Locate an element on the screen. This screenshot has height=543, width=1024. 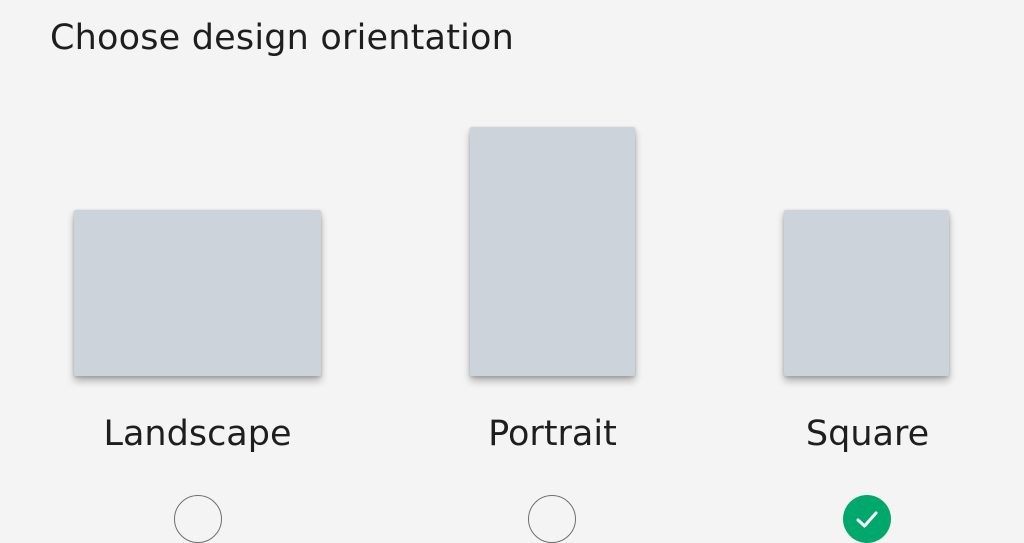
landscape-radio is located at coordinates (198, 519).